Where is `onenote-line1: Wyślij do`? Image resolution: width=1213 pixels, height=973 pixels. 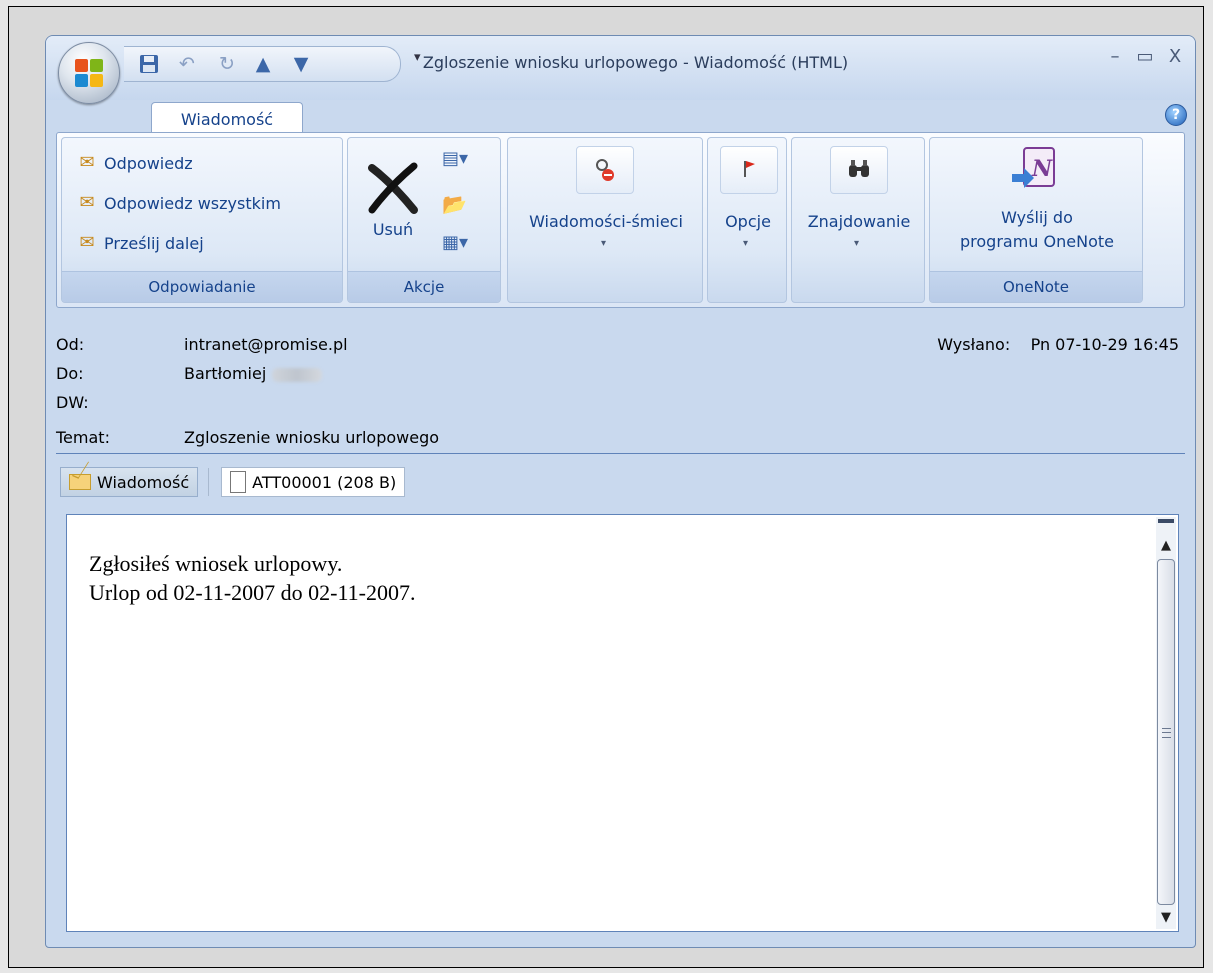 onenote-line1: Wyślij do is located at coordinates (1037, 217).